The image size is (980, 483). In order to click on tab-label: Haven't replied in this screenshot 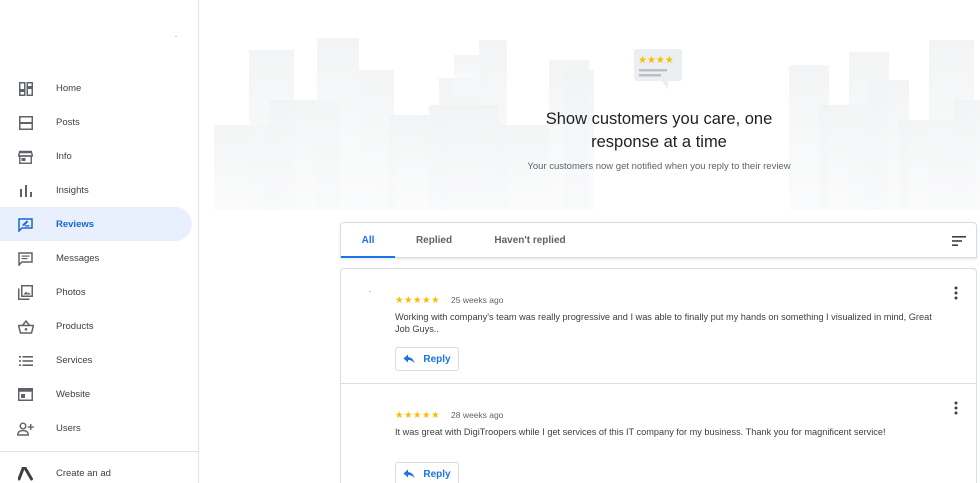, I will do `click(530, 240)`.